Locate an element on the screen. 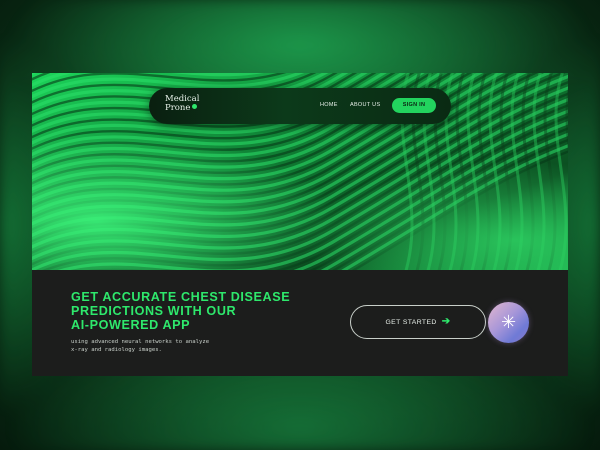 This screenshot has height=450, width=600. get-started-button: GET STARTED ➔ is located at coordinates (418, 322).